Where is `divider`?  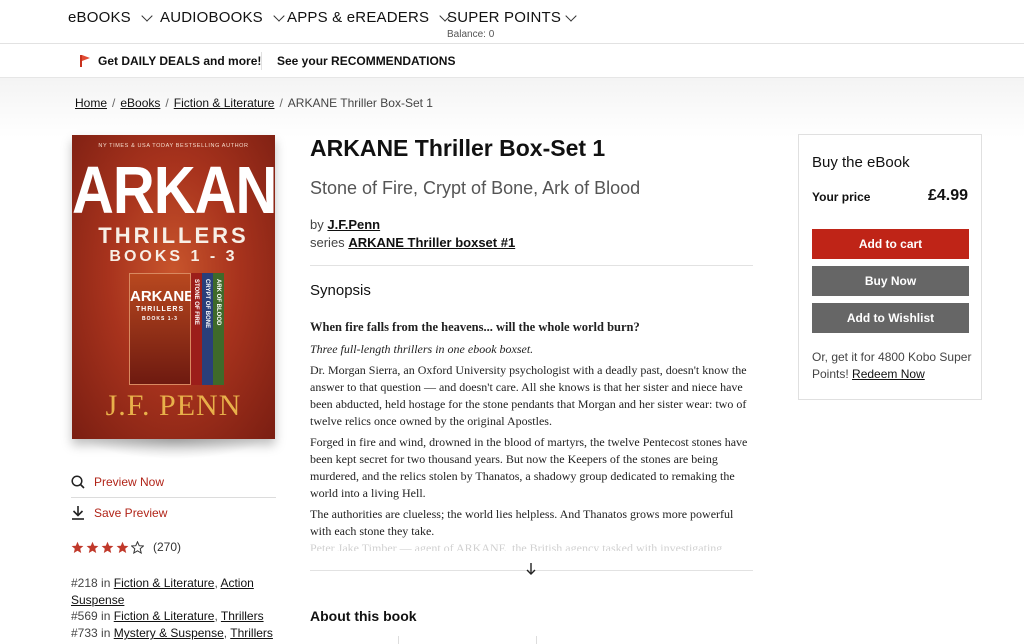 divider is located at coordinates (531, 265).